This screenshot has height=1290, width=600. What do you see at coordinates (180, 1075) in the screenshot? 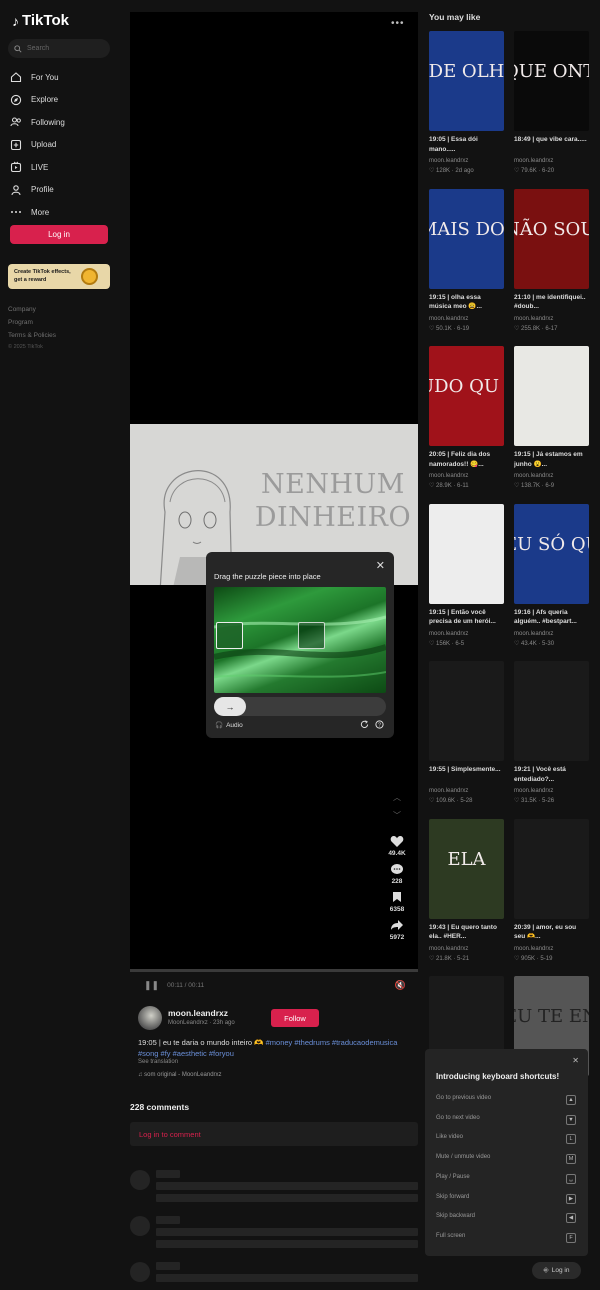
I see `sound-link: ♫ som original - MoonLeandrxz` at bounding box center [180, 1075].